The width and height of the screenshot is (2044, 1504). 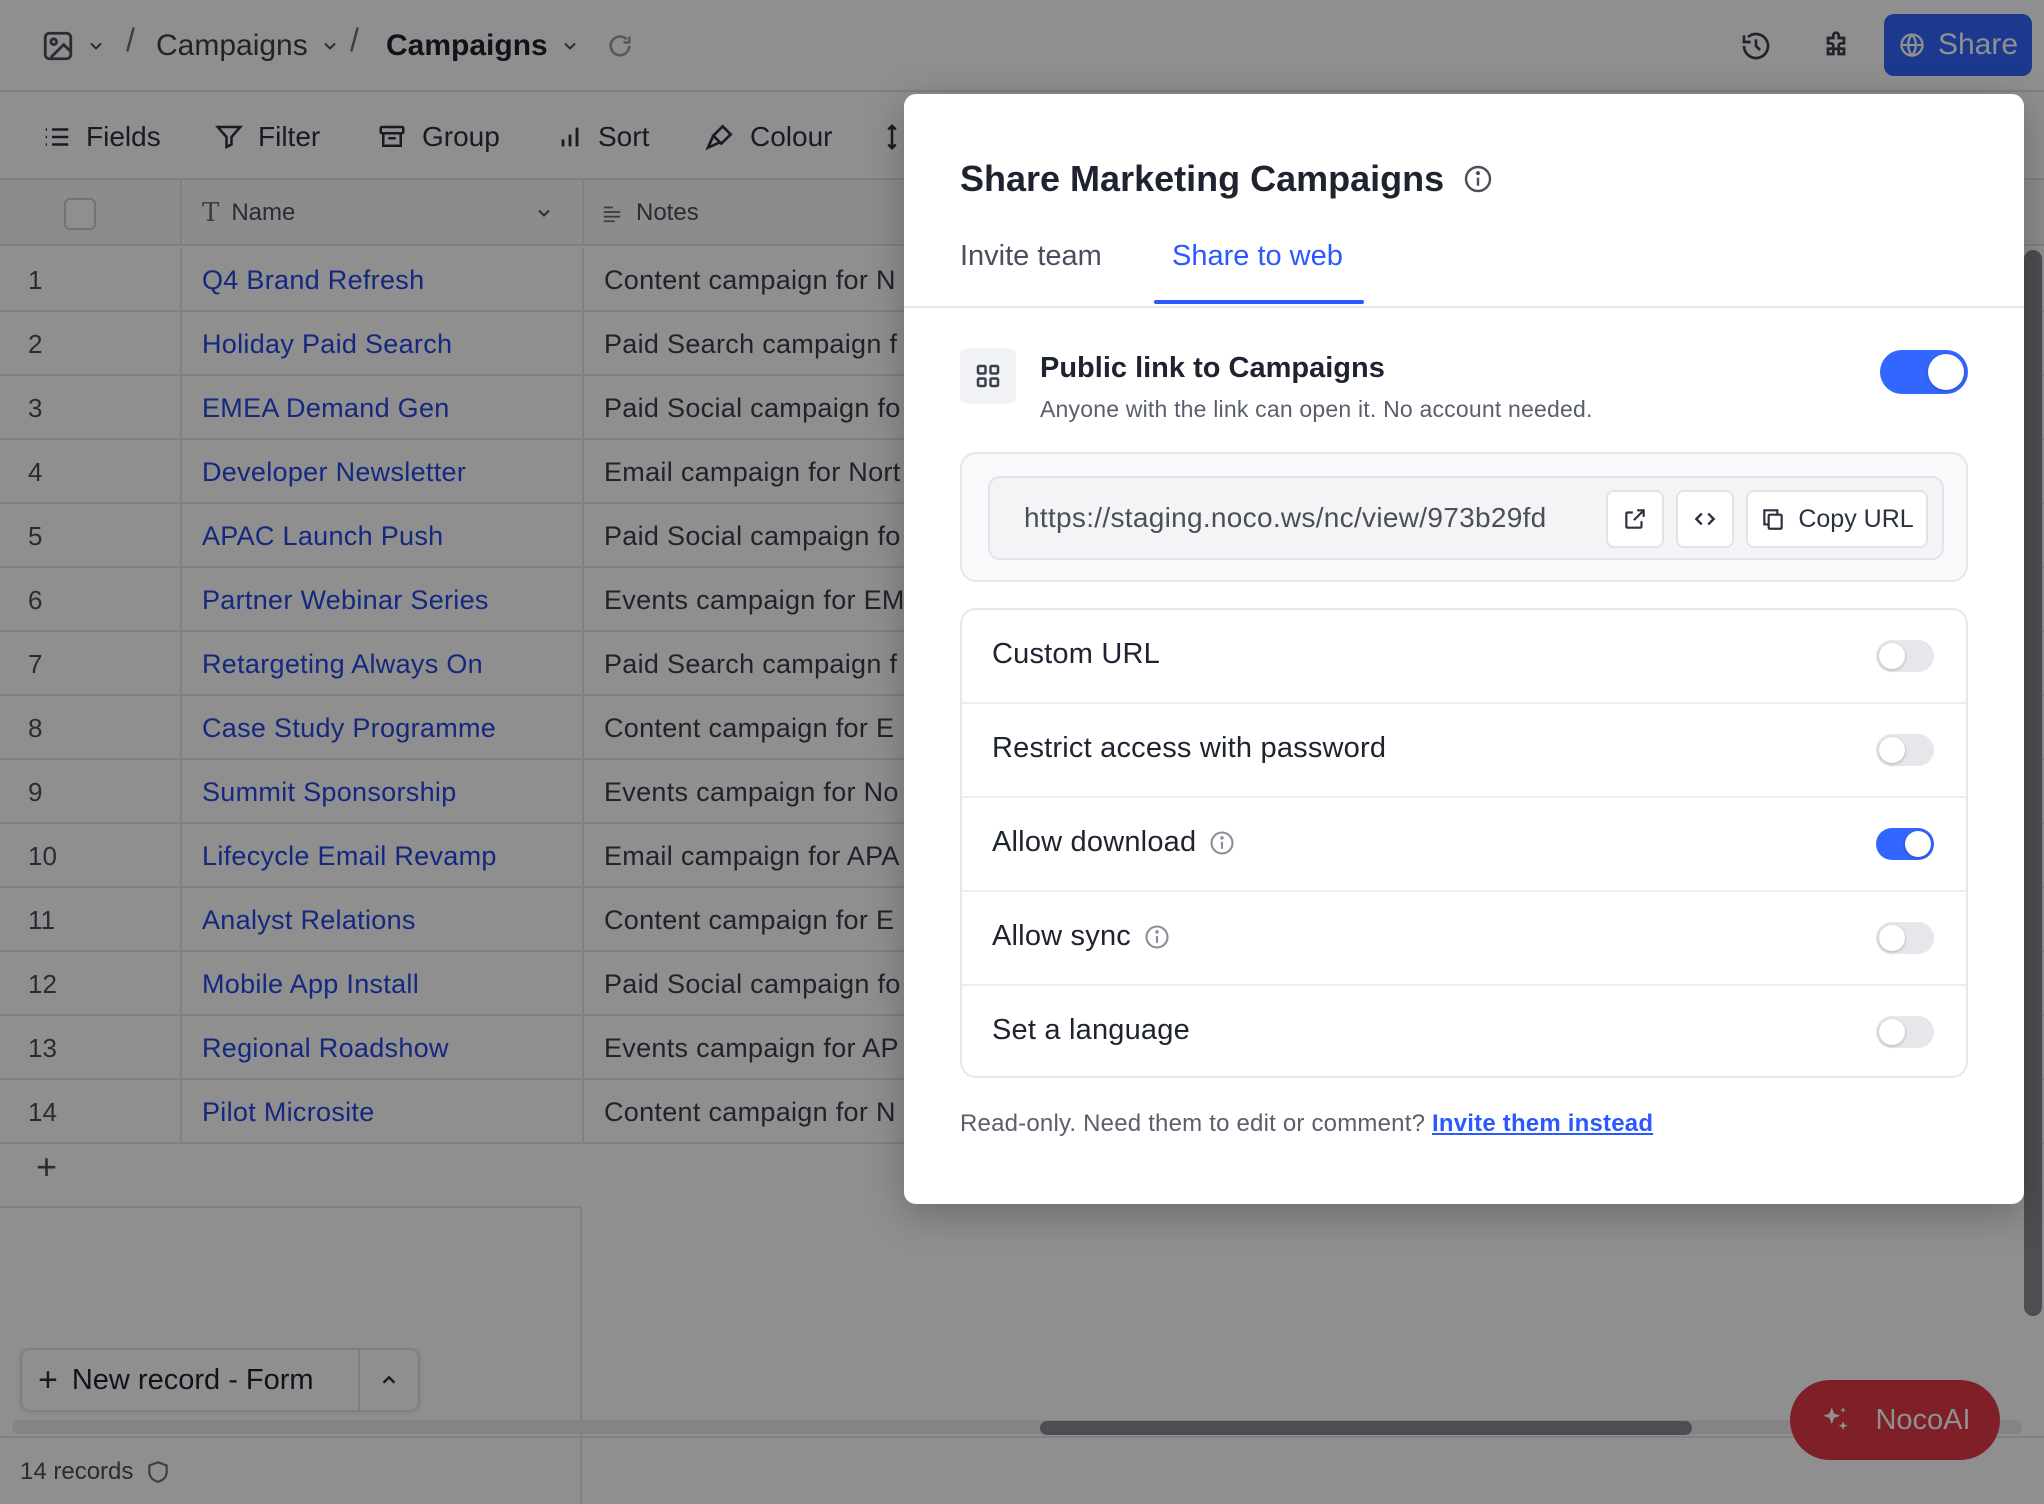 I want to click on code-icon, so click(x=1705, y=519).